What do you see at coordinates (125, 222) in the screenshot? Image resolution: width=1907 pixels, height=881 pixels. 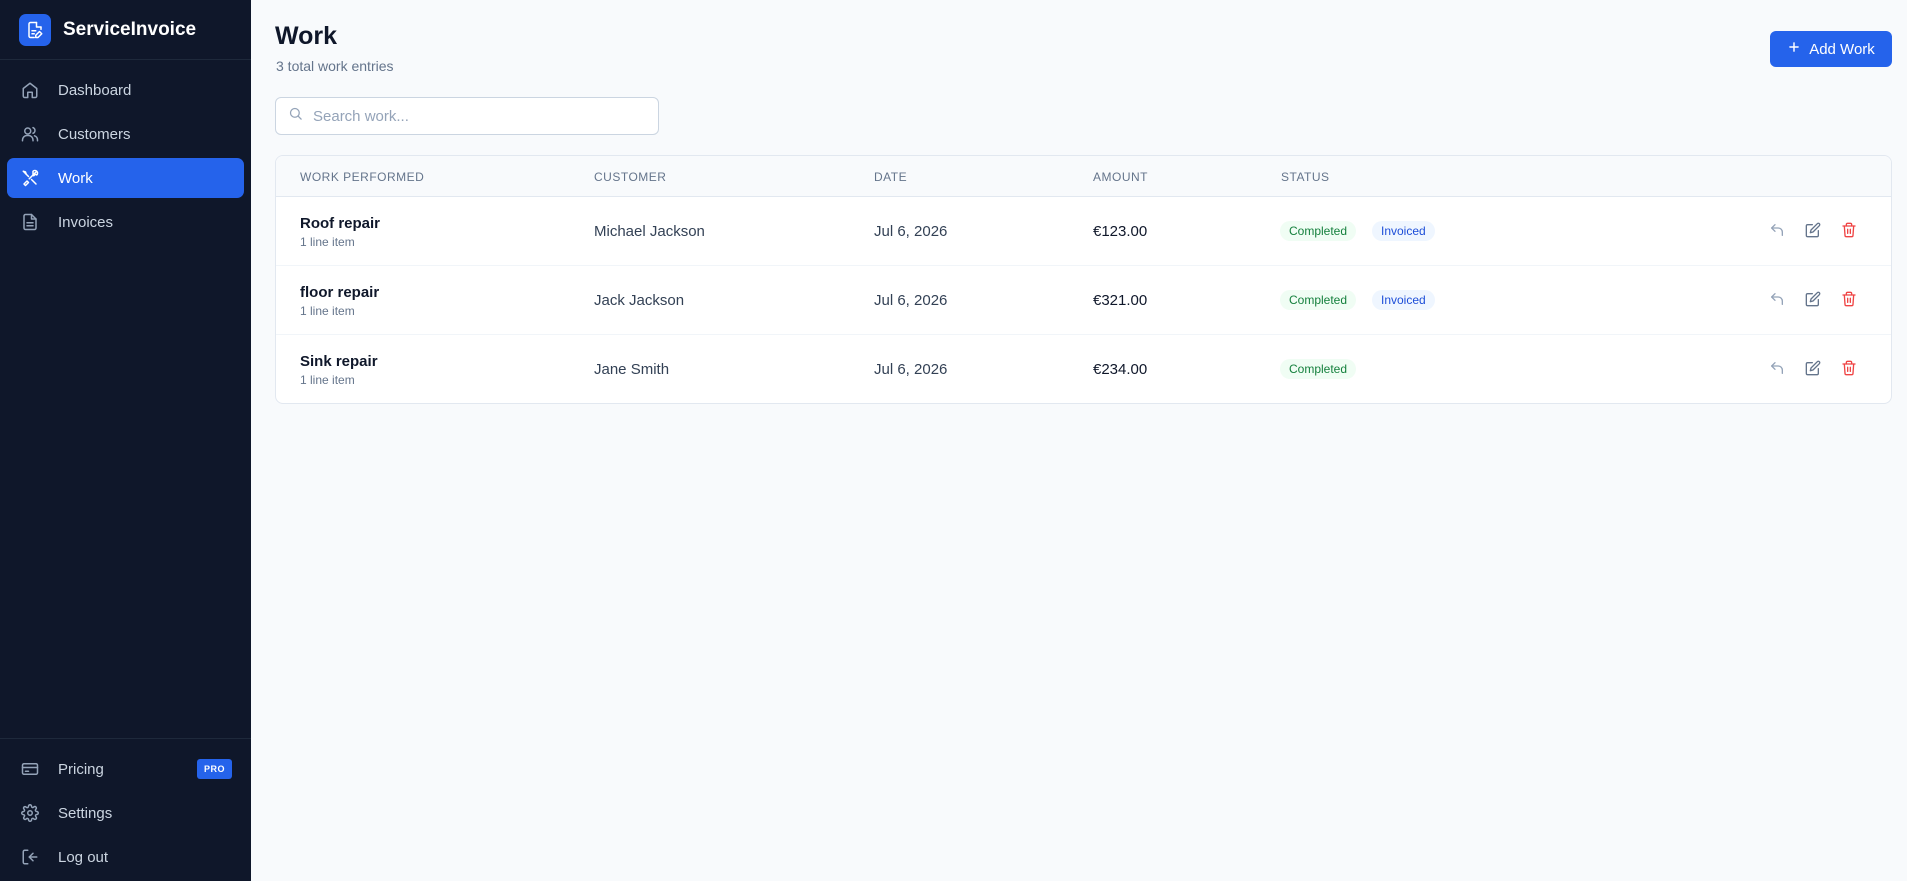 I see `sidebar-item-invoices: Invoices` at bounding box center [125, 222].